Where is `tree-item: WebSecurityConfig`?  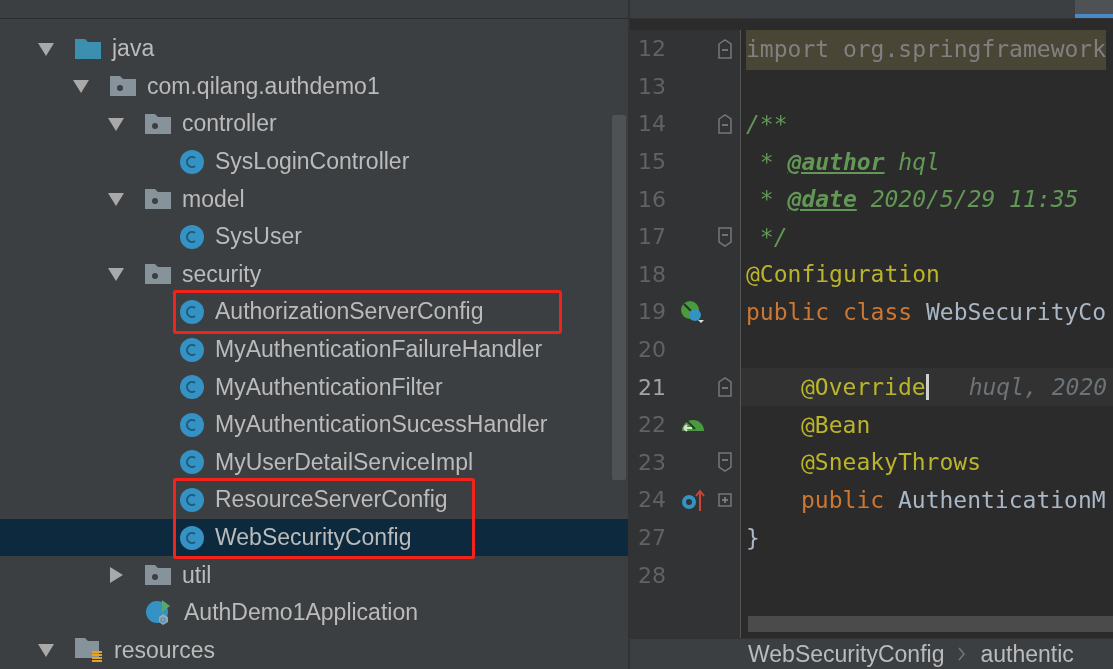 tree-item: WebSecurityConfig is located at coordinates (314, 537).